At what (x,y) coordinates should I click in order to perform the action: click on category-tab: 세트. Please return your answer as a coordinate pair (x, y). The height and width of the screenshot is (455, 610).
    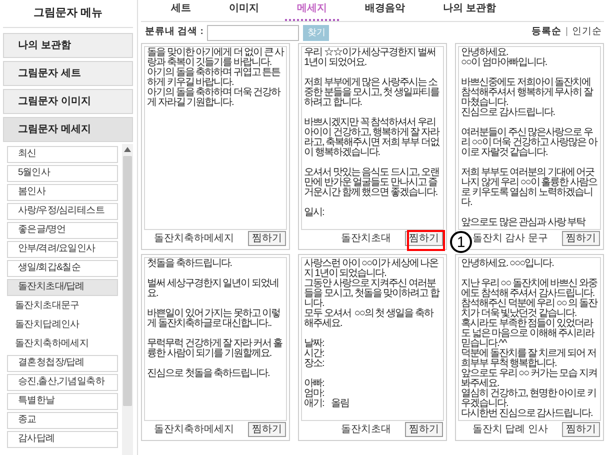
    Looking at the image, I should click on (181, 11).